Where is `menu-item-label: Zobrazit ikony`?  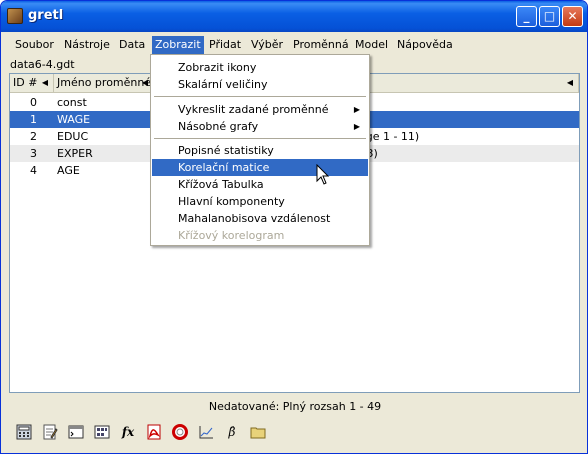 menu-item-label: Zobrazit ikony is located at coordinates (217, 67).